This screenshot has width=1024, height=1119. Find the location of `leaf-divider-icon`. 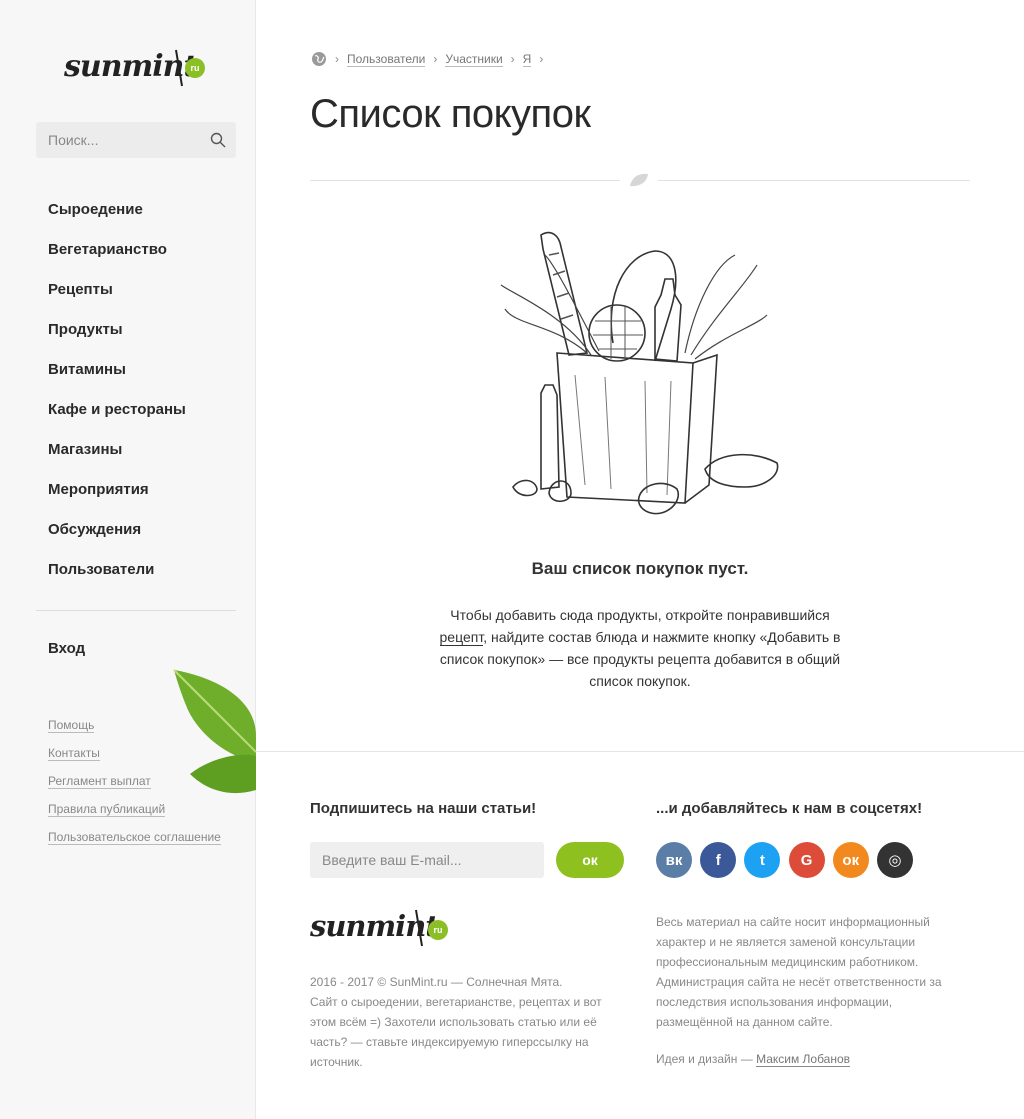

leaf-divider-icon is located at coordinates (639, 180).